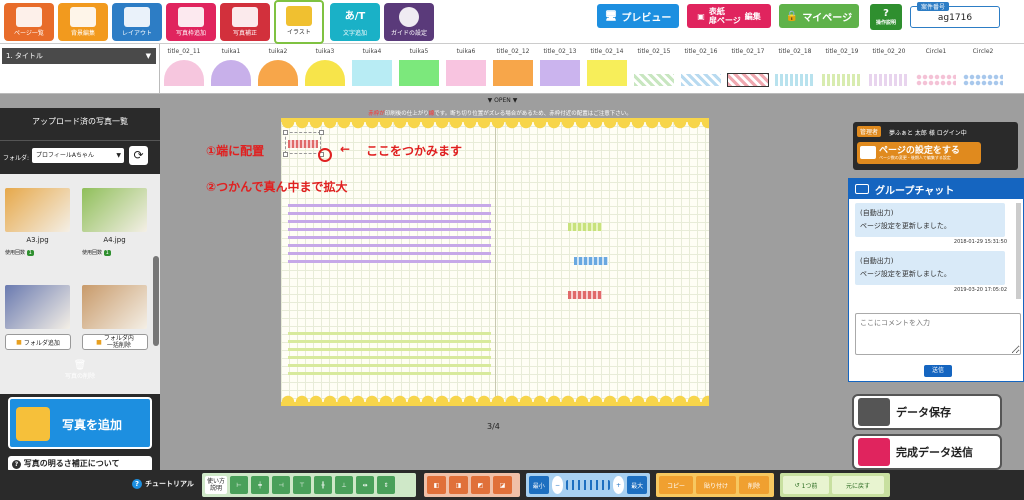 The height and width of the screenshot is (500, 1024). Describe the element at coordinates (216, 485) in the screenshot. I see `usage-help-button: 使い方 説明` at that location.